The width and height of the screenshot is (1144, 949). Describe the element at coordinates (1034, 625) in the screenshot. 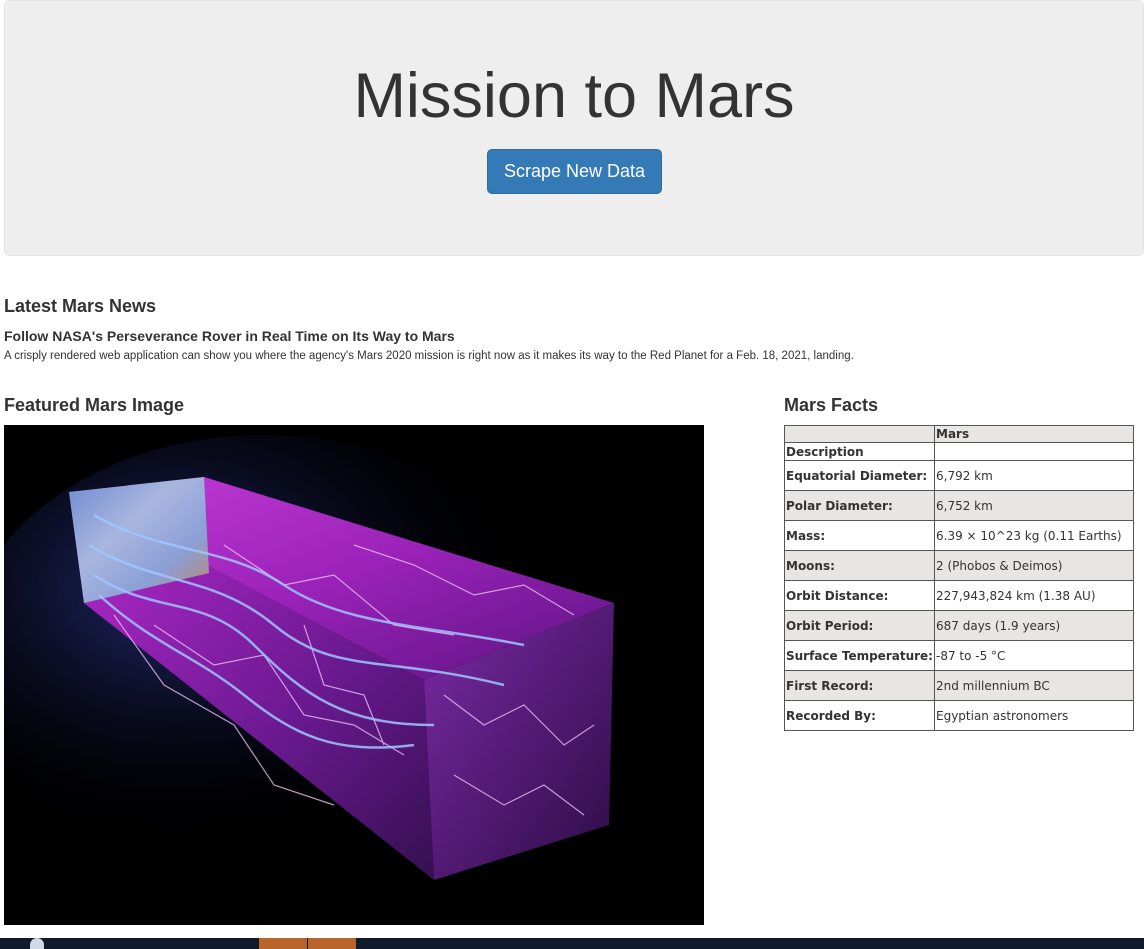

I see `fact-value: 687 days (1.9 years)` at that location.